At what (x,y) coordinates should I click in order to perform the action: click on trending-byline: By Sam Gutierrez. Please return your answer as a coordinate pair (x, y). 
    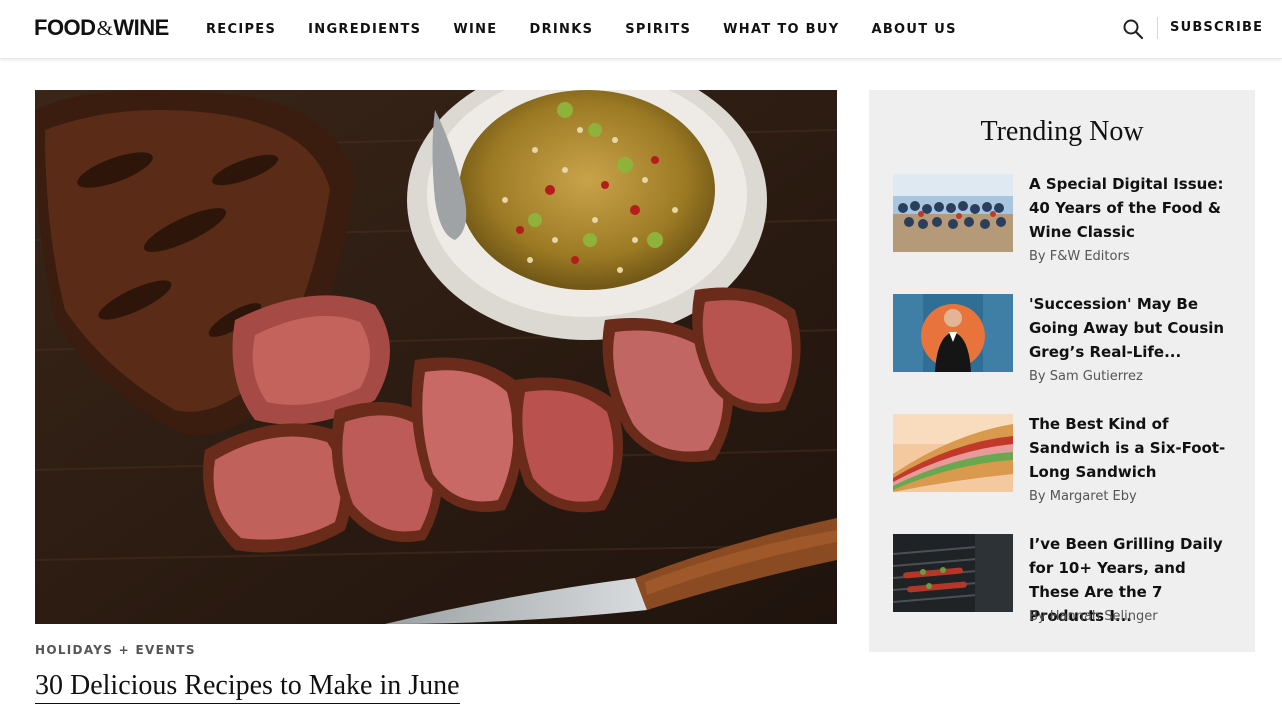
    Looking at the image, I should click on (1086, 376).